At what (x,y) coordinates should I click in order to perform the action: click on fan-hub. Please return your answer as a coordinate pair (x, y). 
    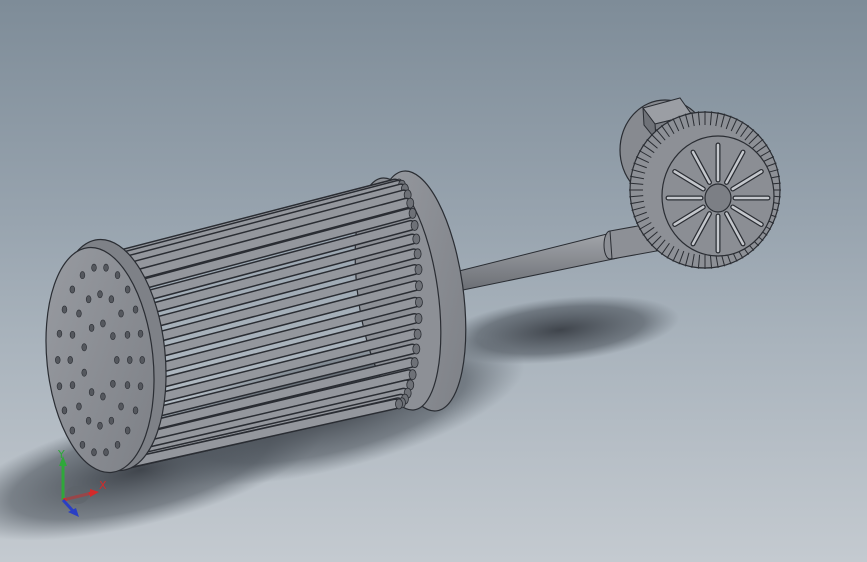
    Looking at the image, I should click on (718, 198).